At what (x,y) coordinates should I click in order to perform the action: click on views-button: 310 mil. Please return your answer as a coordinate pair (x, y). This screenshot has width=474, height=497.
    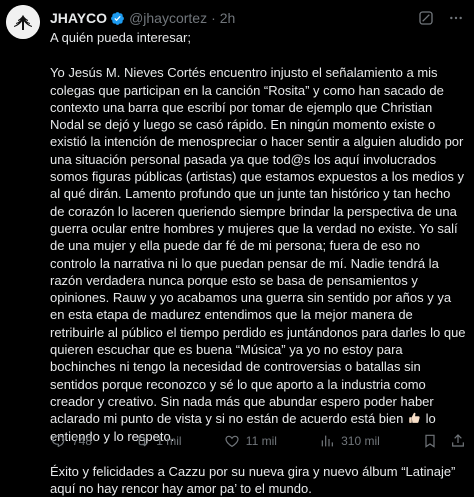
    Looking at the image, I should click on (349, 441).